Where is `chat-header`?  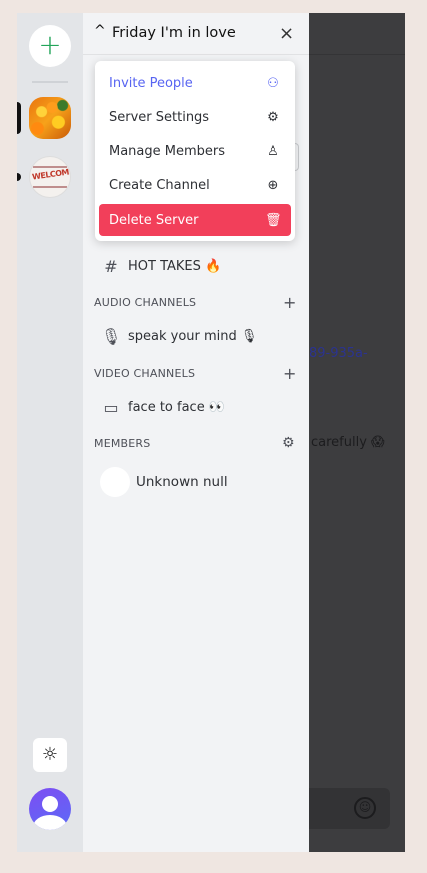 chat-header is located at coordinates (357, 34).